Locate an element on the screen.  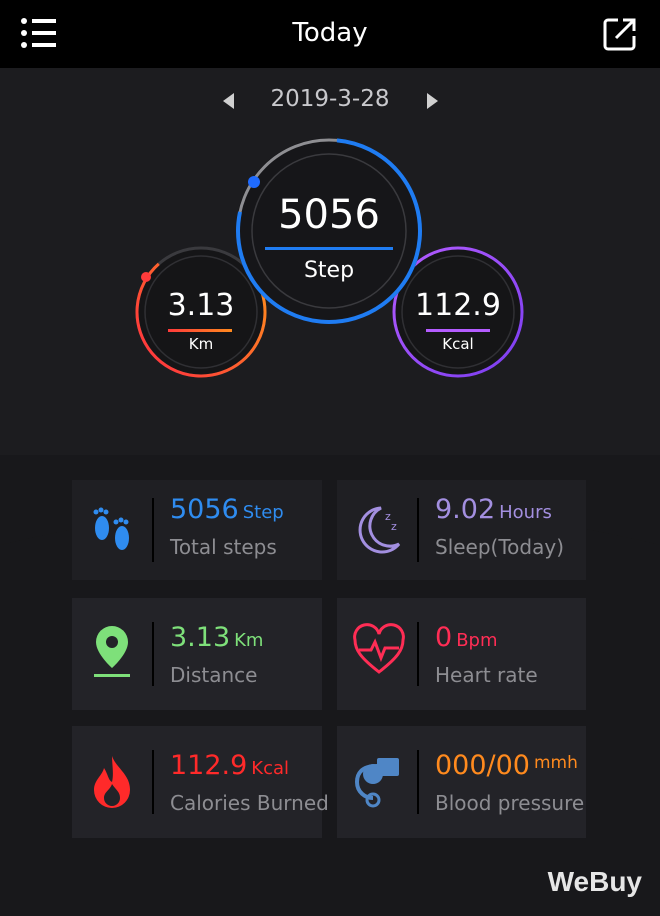
next-day-arrow-icon is located at coordinates (432, 101).